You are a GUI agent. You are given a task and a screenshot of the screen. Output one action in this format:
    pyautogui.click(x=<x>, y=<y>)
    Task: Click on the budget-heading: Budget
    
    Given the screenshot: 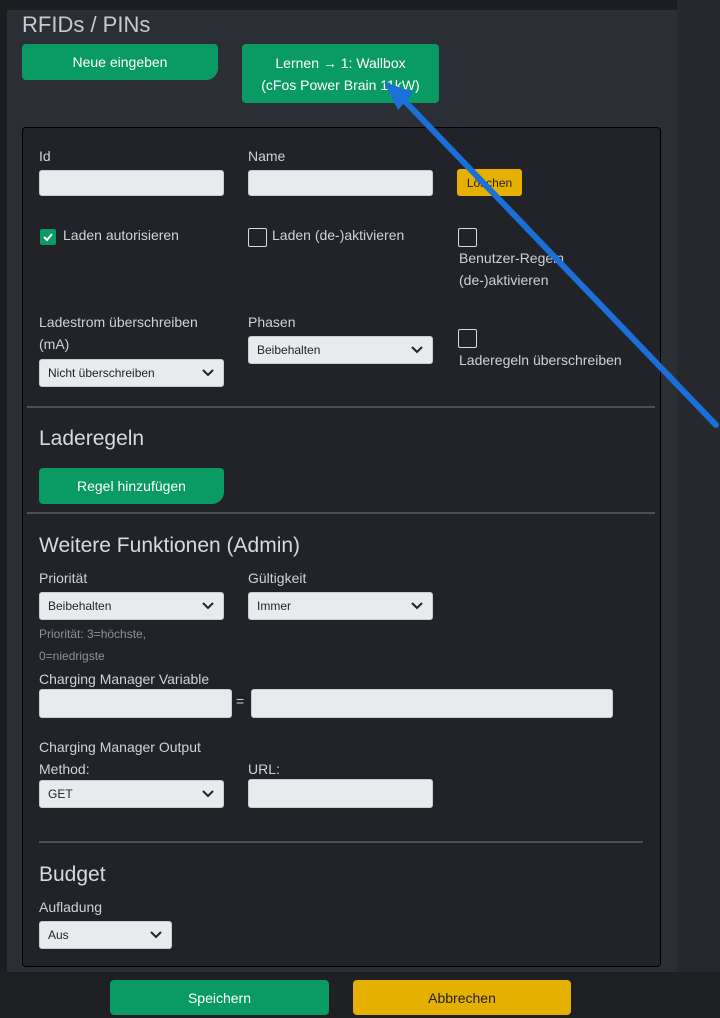 What is the action you would take?
    pyautogui.click(x=72, y=874)
    